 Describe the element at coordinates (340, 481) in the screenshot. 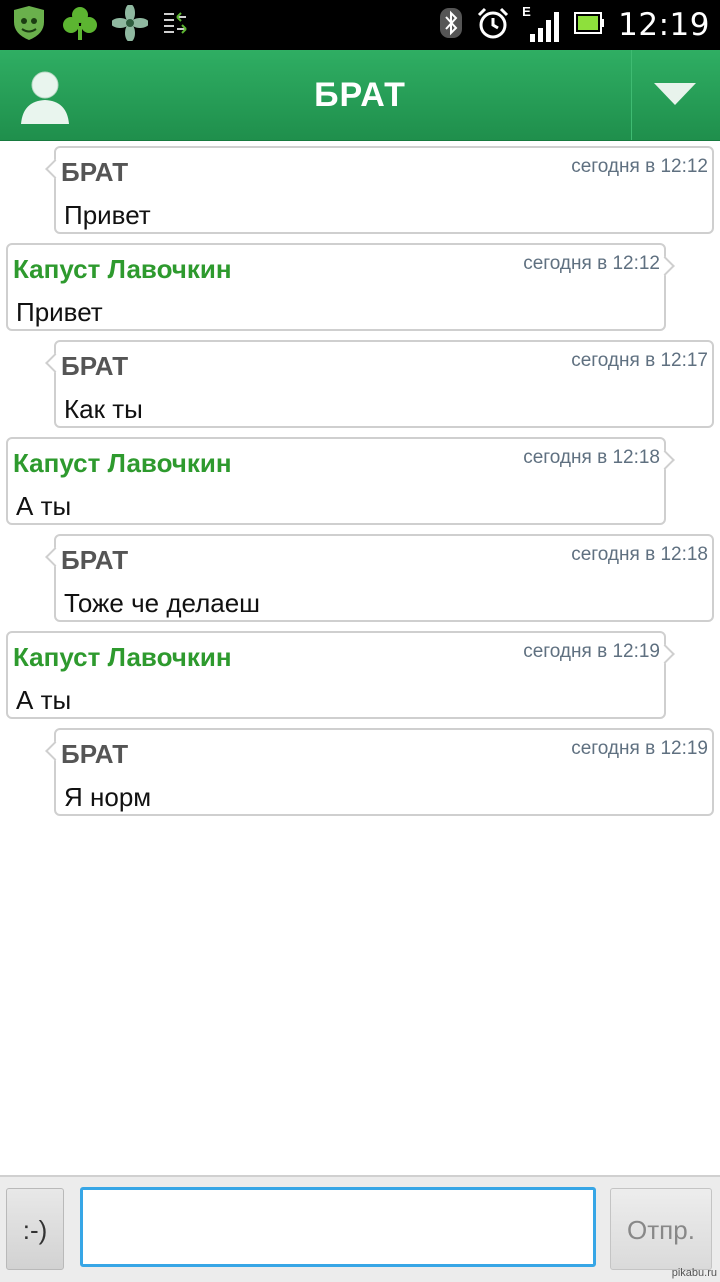

I see `message-bubble: Капуст Лавочкин сегодня в 12:18 А ты` at that location.